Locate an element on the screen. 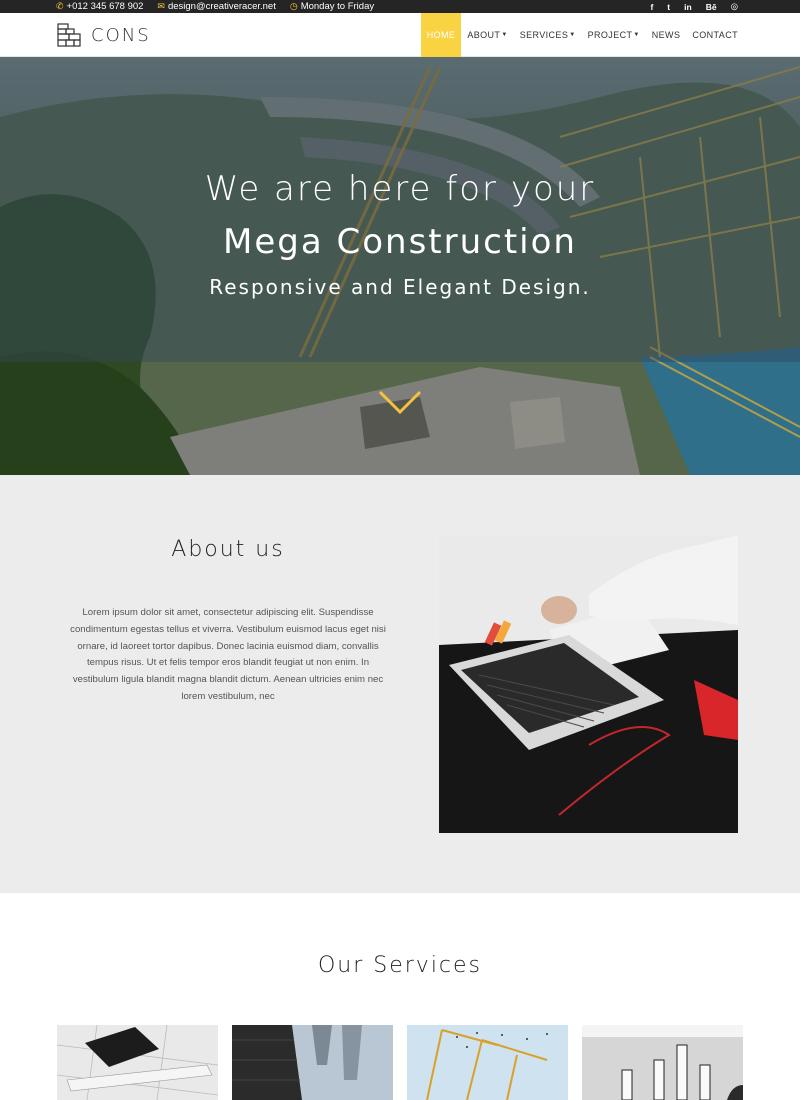 This screenshot has height=1100, width=800. nav-label: NEWS is located at coordinates (666, 35).